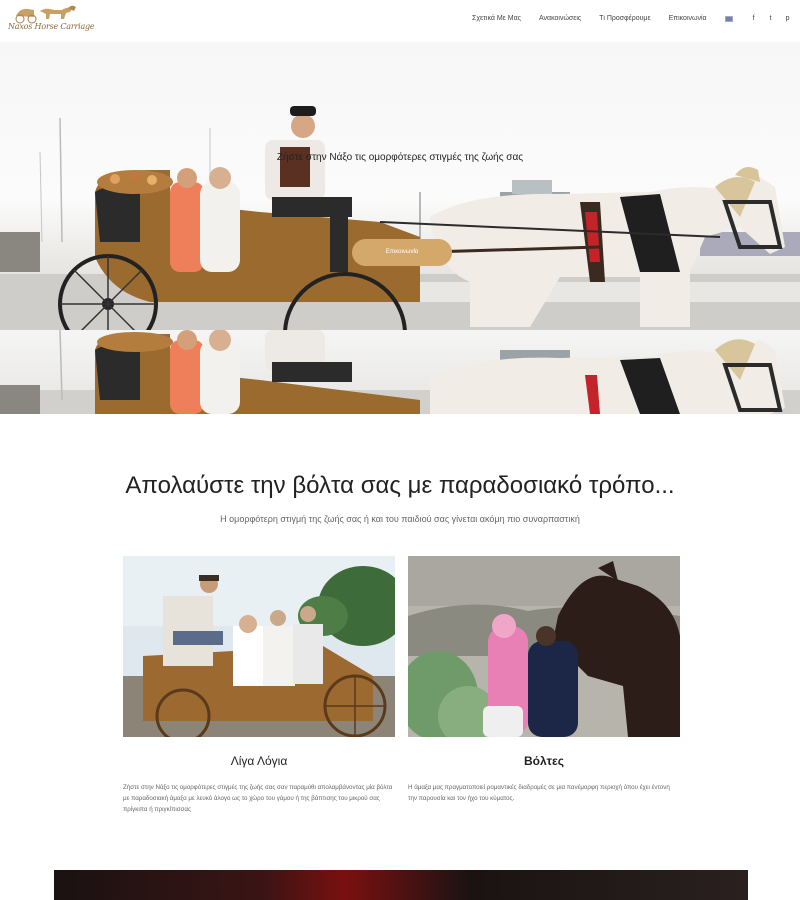 The height and width of the screenshot is (900, 800). I want to click on nav-item-announcements: Ανακοινώσεις, so click(560, 18).